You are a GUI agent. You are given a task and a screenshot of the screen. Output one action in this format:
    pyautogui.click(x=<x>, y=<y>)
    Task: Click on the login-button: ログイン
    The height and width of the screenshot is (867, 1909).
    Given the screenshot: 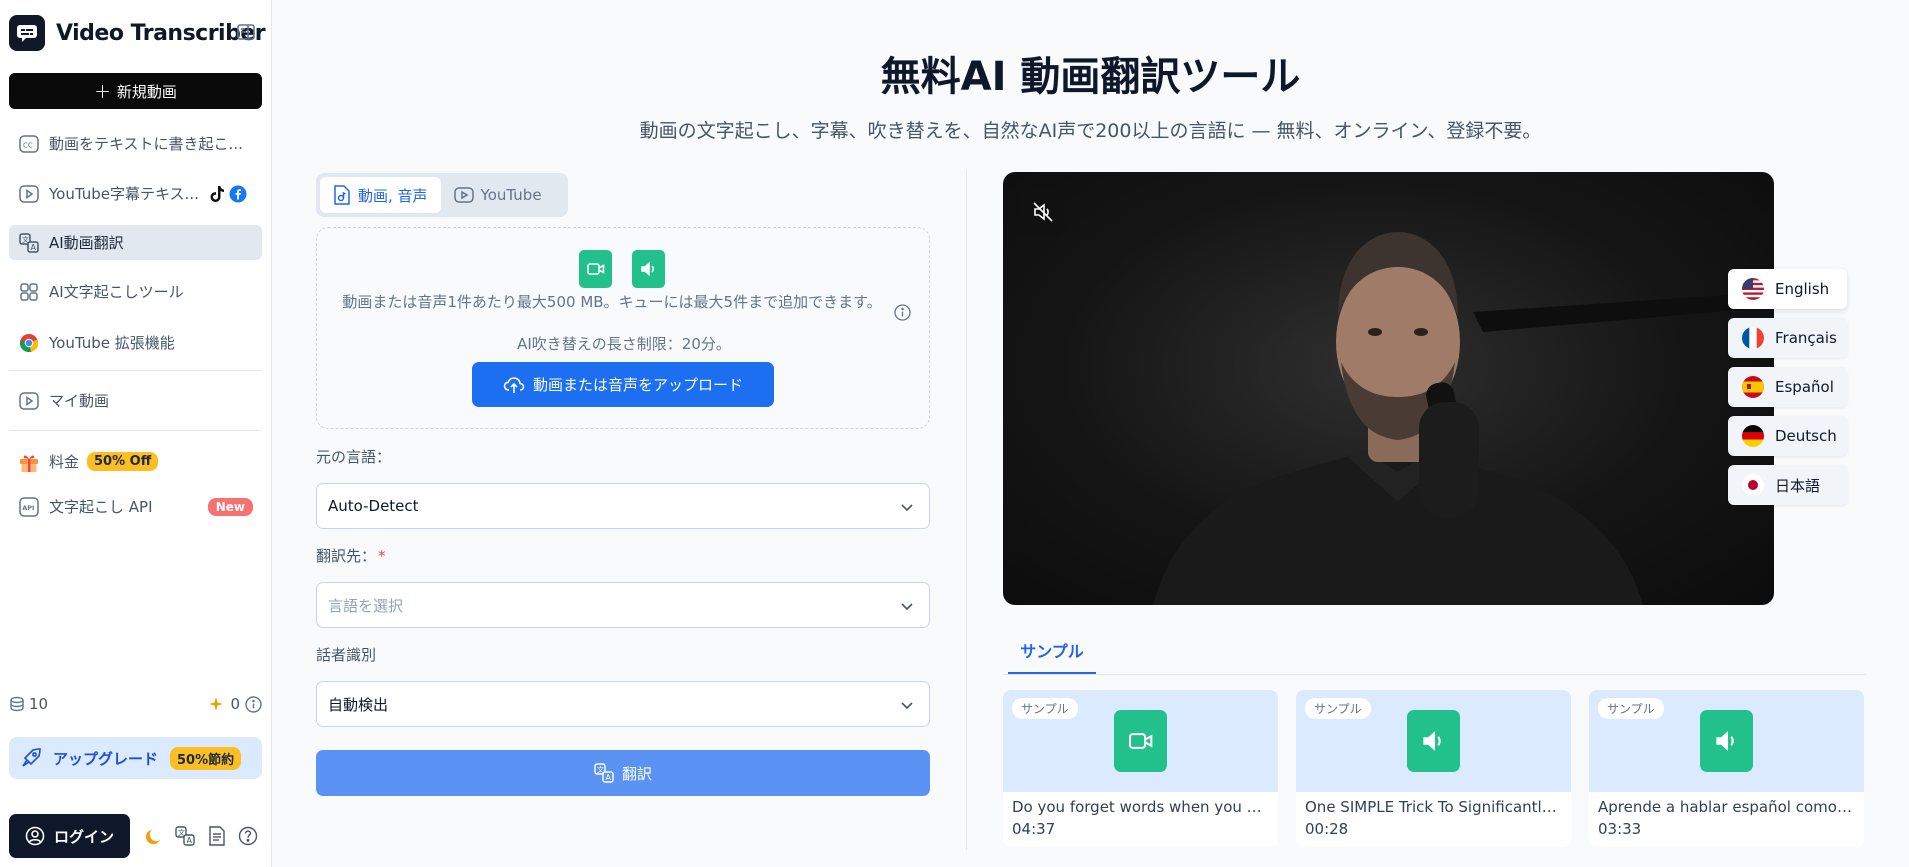 What is the action you would take?
    pyautogui.click(x=69, y=836)
    